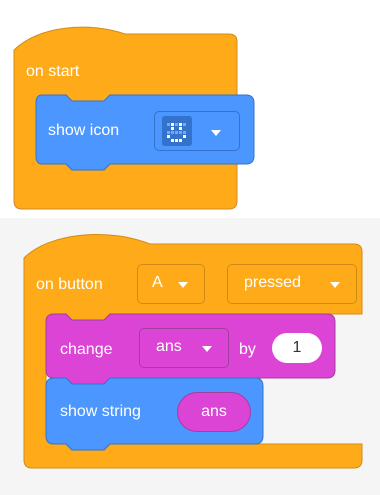  What do you see at coordinates (169, 346) in the screenshot?
I see `variable-value: ans` at bounding box center [169, 346].